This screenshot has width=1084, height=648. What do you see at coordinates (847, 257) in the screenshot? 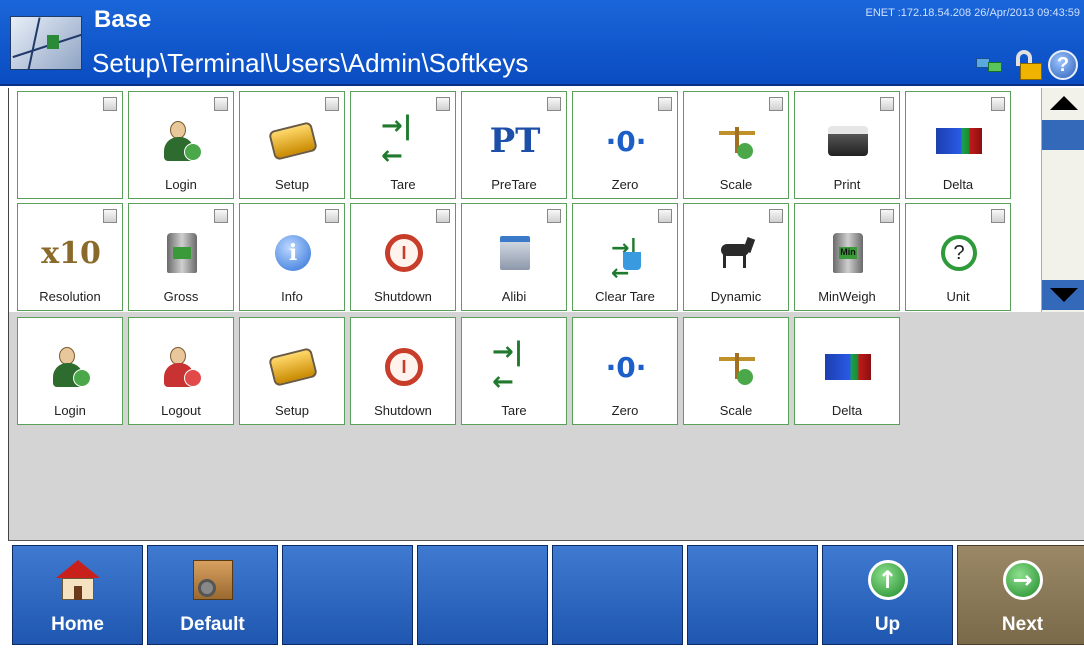
I see `softkey-minweigh: Min MinWeigh` at bounding box center [847, 257].